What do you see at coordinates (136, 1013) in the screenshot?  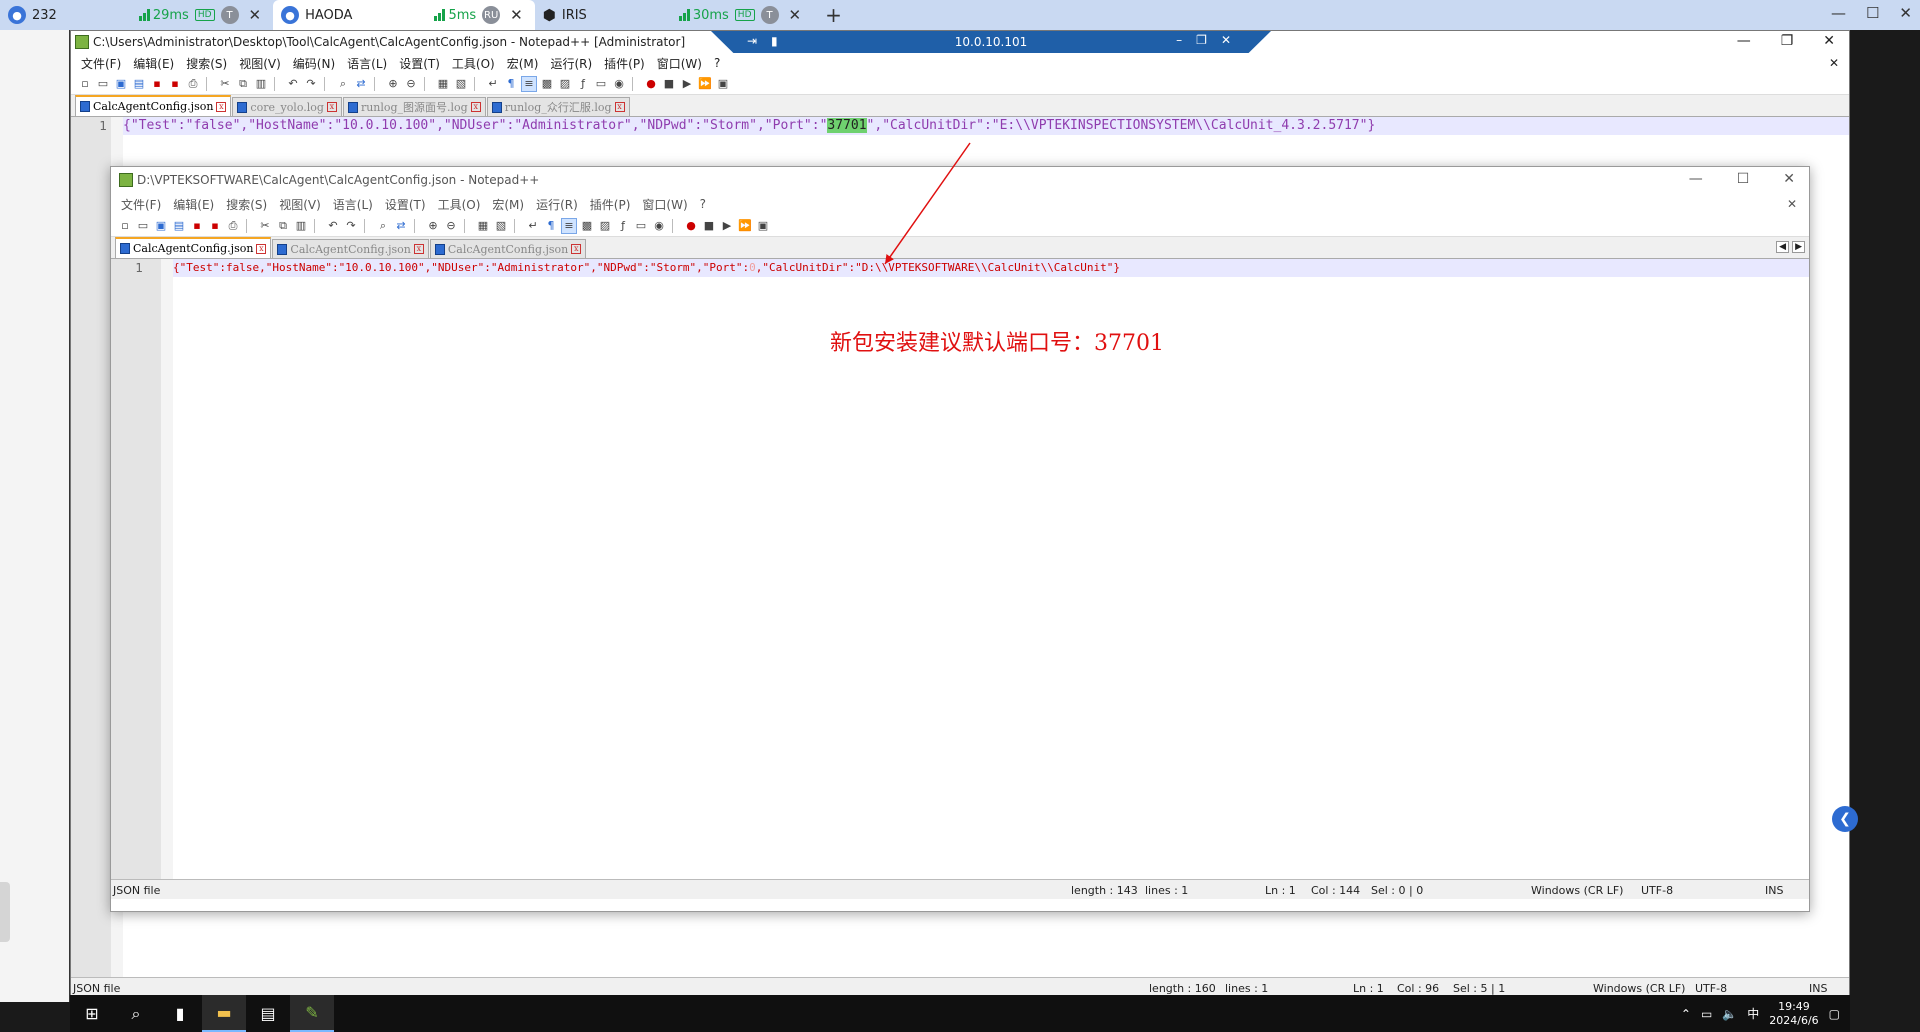 I see `search-icon: ⌕` at bounding box center [136, 1013].